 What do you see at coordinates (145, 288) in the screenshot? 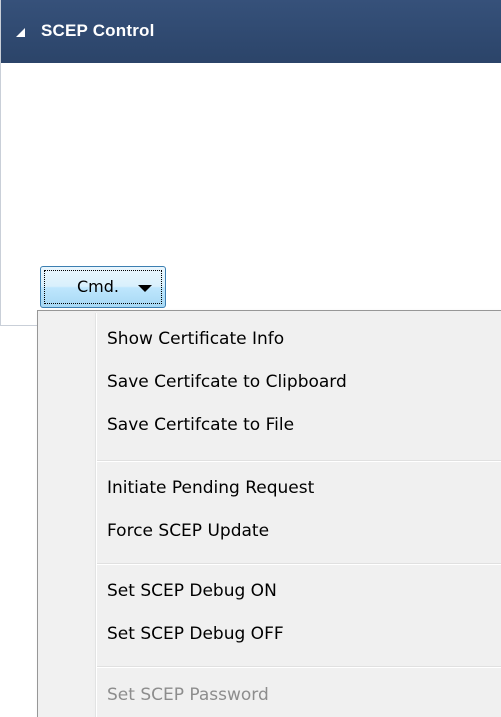
I see `chevron-down-icon` at bounding box center [145, 288].